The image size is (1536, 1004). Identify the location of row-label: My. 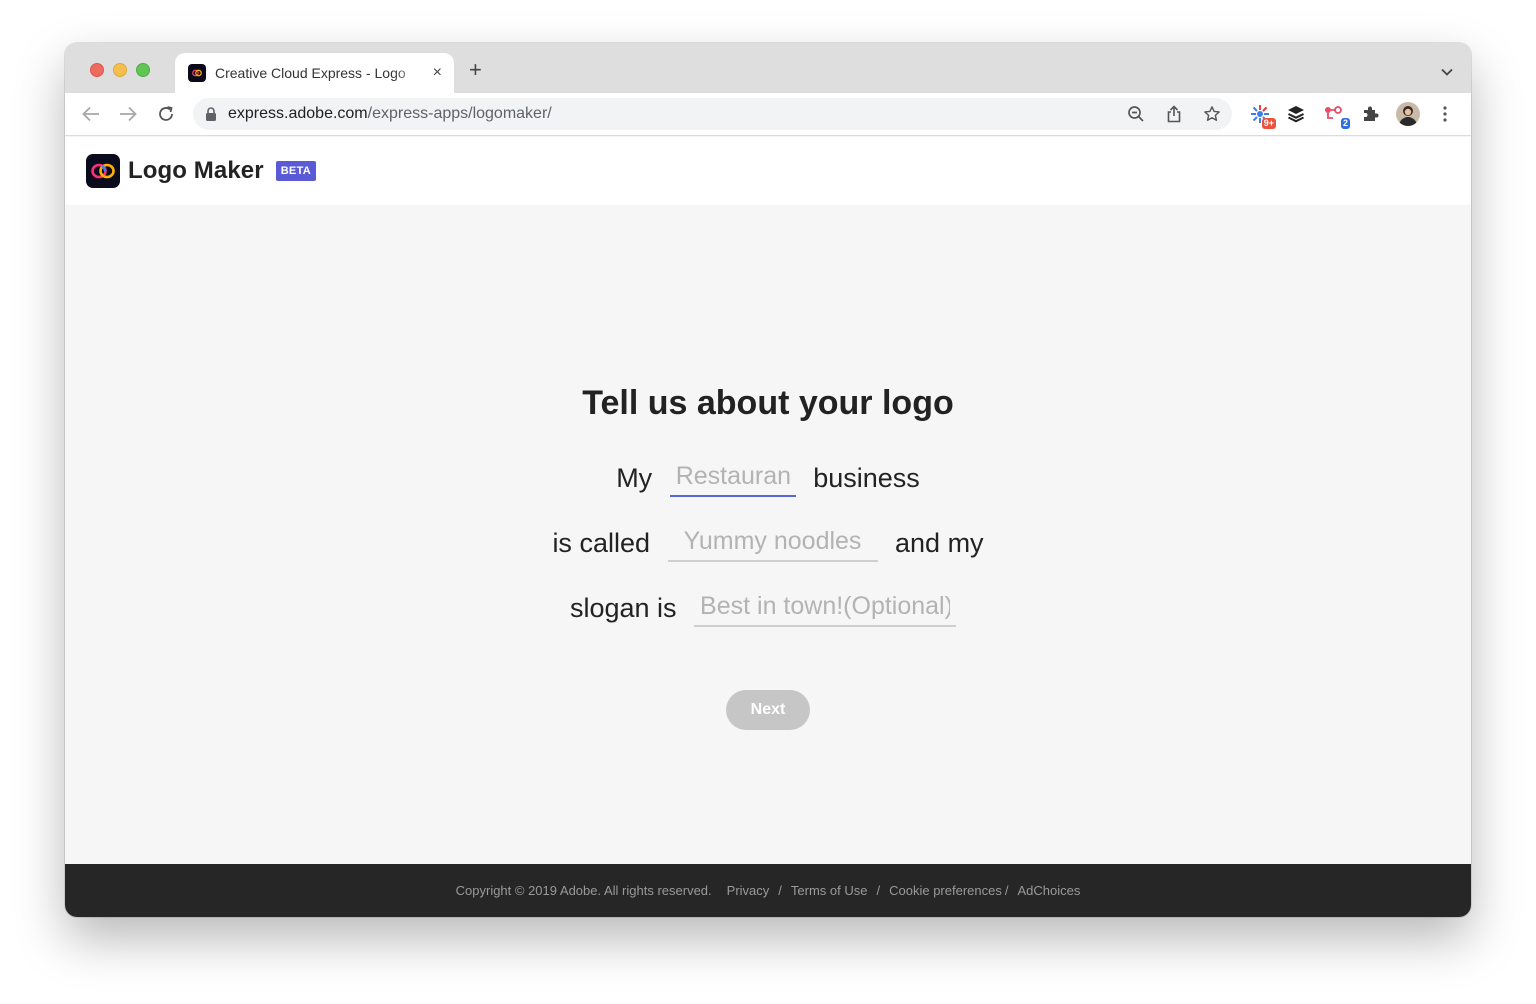
(634, 478).